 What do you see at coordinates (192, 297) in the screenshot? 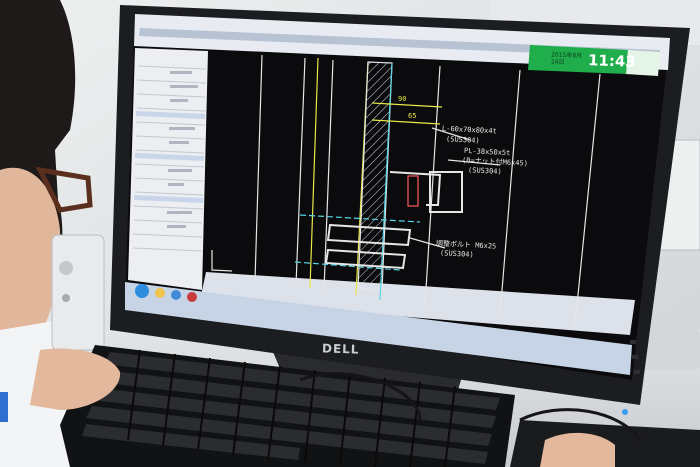
I see `cad-app-icon` at bounding box center [192, 297].